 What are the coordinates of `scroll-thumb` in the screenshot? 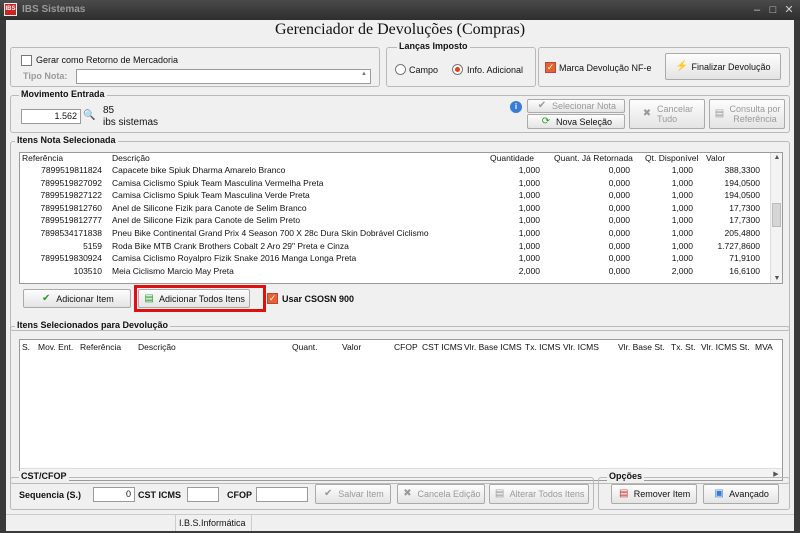 It's located at (776, 215).